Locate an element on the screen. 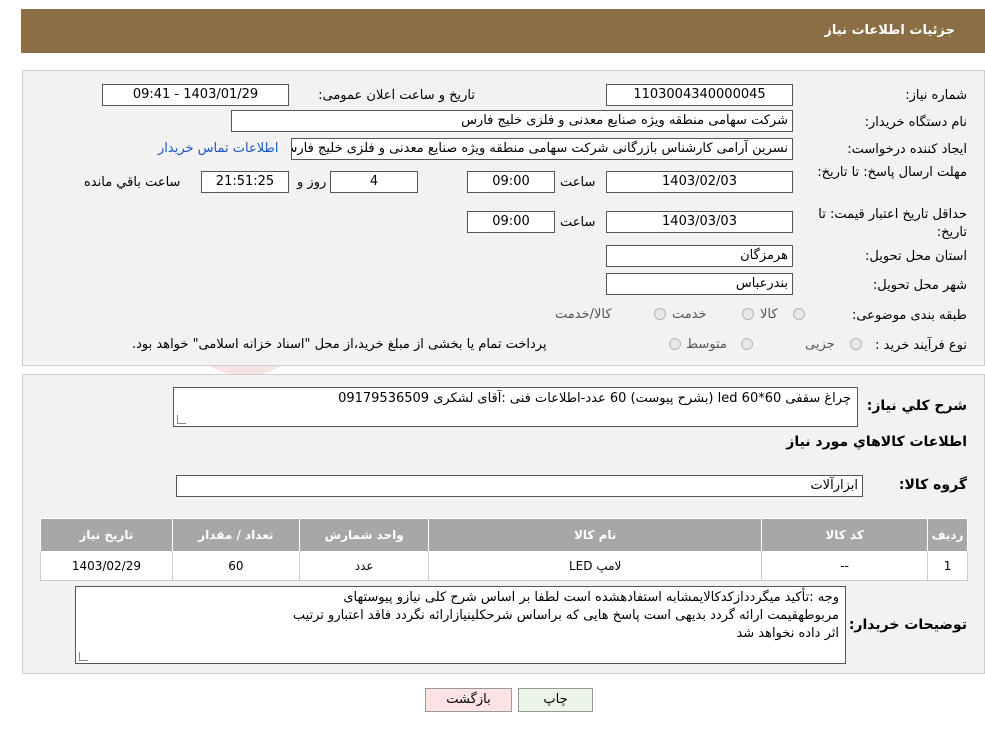 This screenshot has width=985, height=733. cell-item-name: لامپ LED is located at coordinates (595, 566).